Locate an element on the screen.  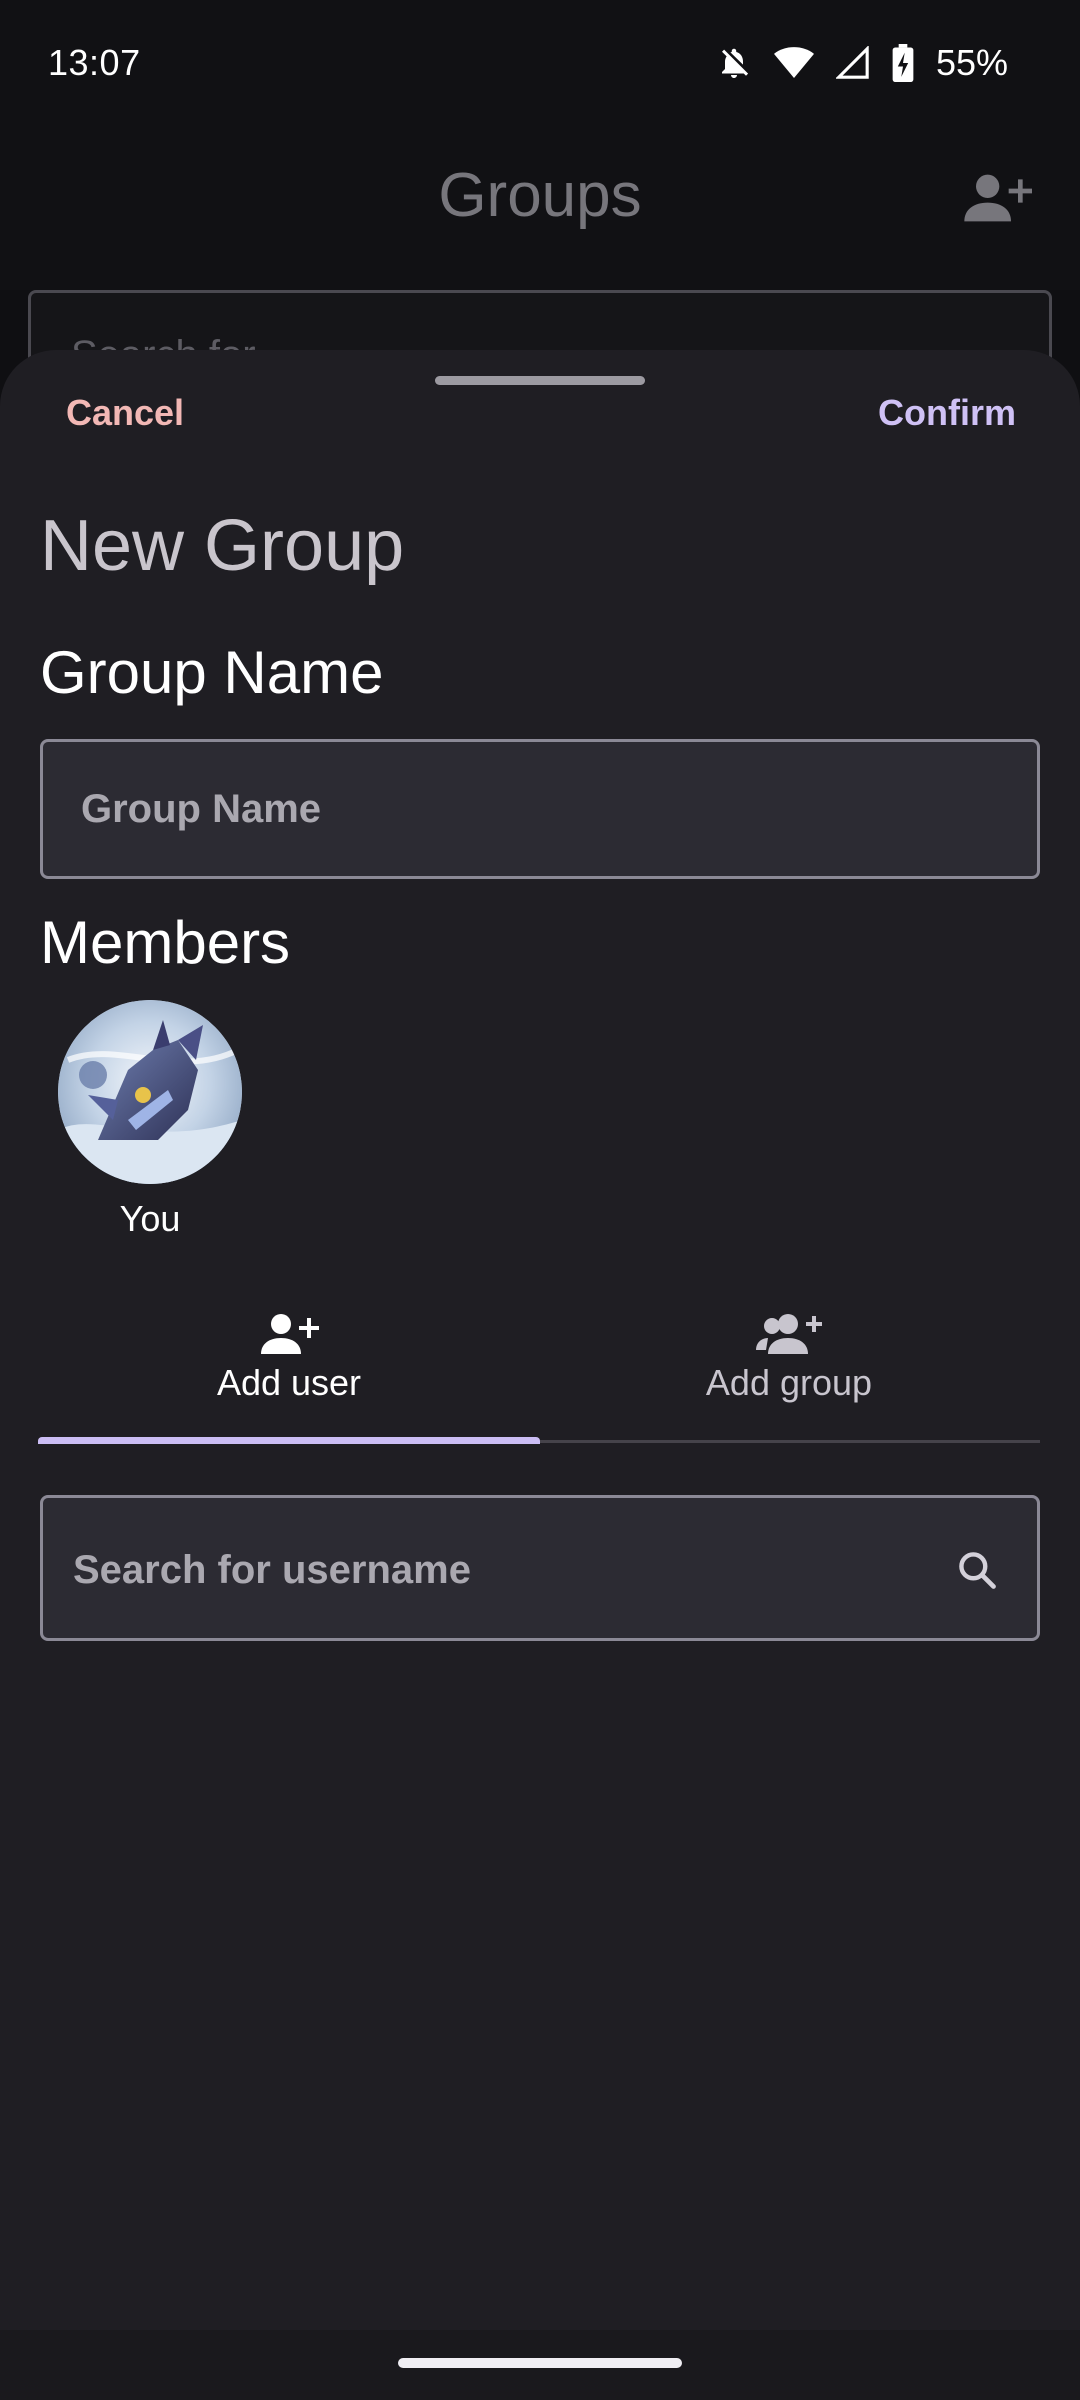
group-name-field: Group Name is located at coordinates (540, 809).